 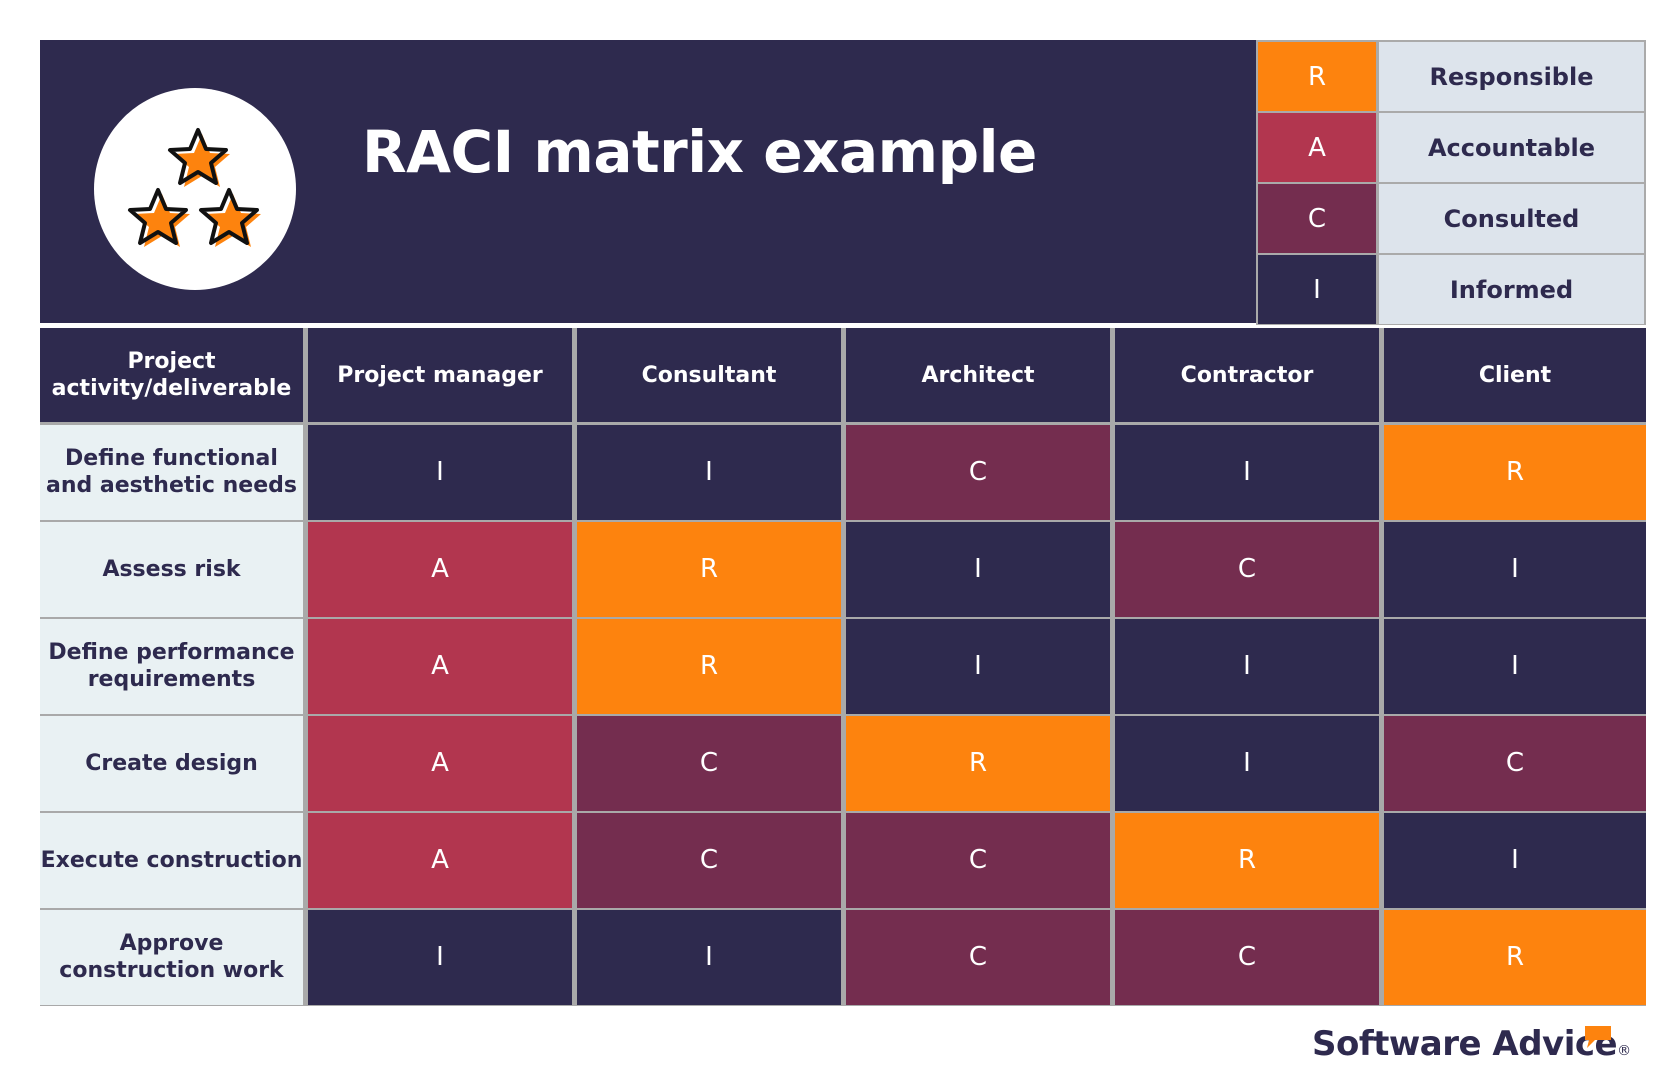 I want to click on legend-label: Responsible, so click(x=1511, y=76).